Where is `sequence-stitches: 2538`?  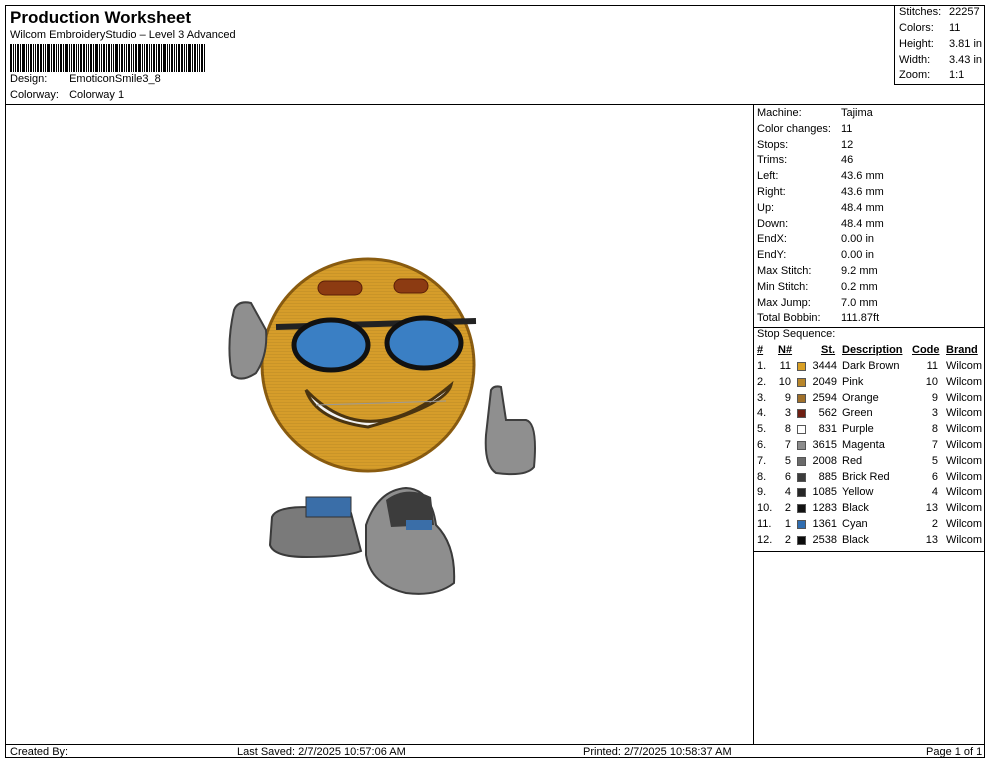
sequence-stitches: 2538 is located at coordinates (824, 539).